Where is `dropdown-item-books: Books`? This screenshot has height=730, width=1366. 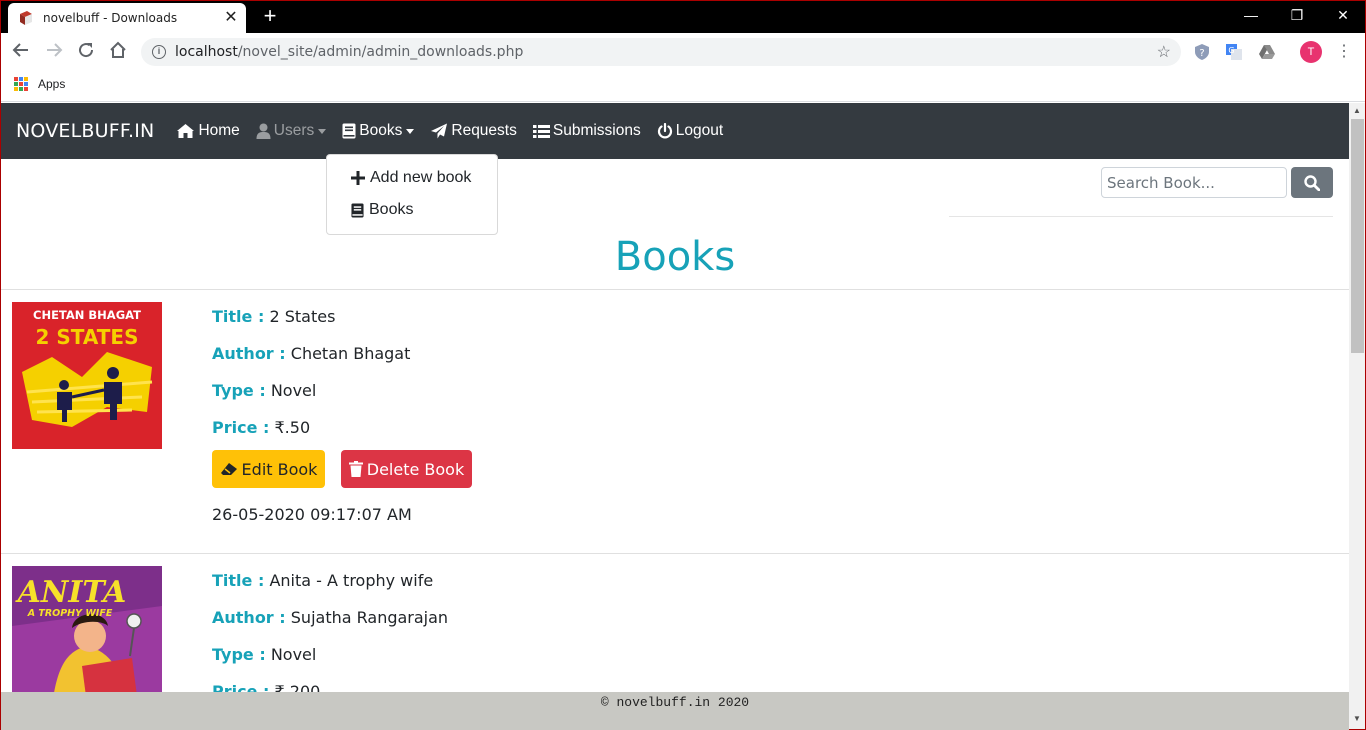
dropdown-item-books: Books is located at coordinates (382, 210).